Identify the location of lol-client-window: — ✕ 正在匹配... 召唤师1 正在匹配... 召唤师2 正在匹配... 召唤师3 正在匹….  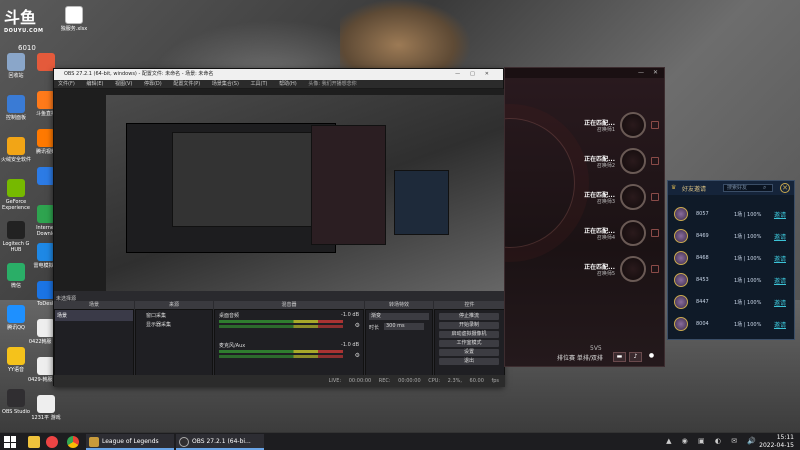
(584, 217).